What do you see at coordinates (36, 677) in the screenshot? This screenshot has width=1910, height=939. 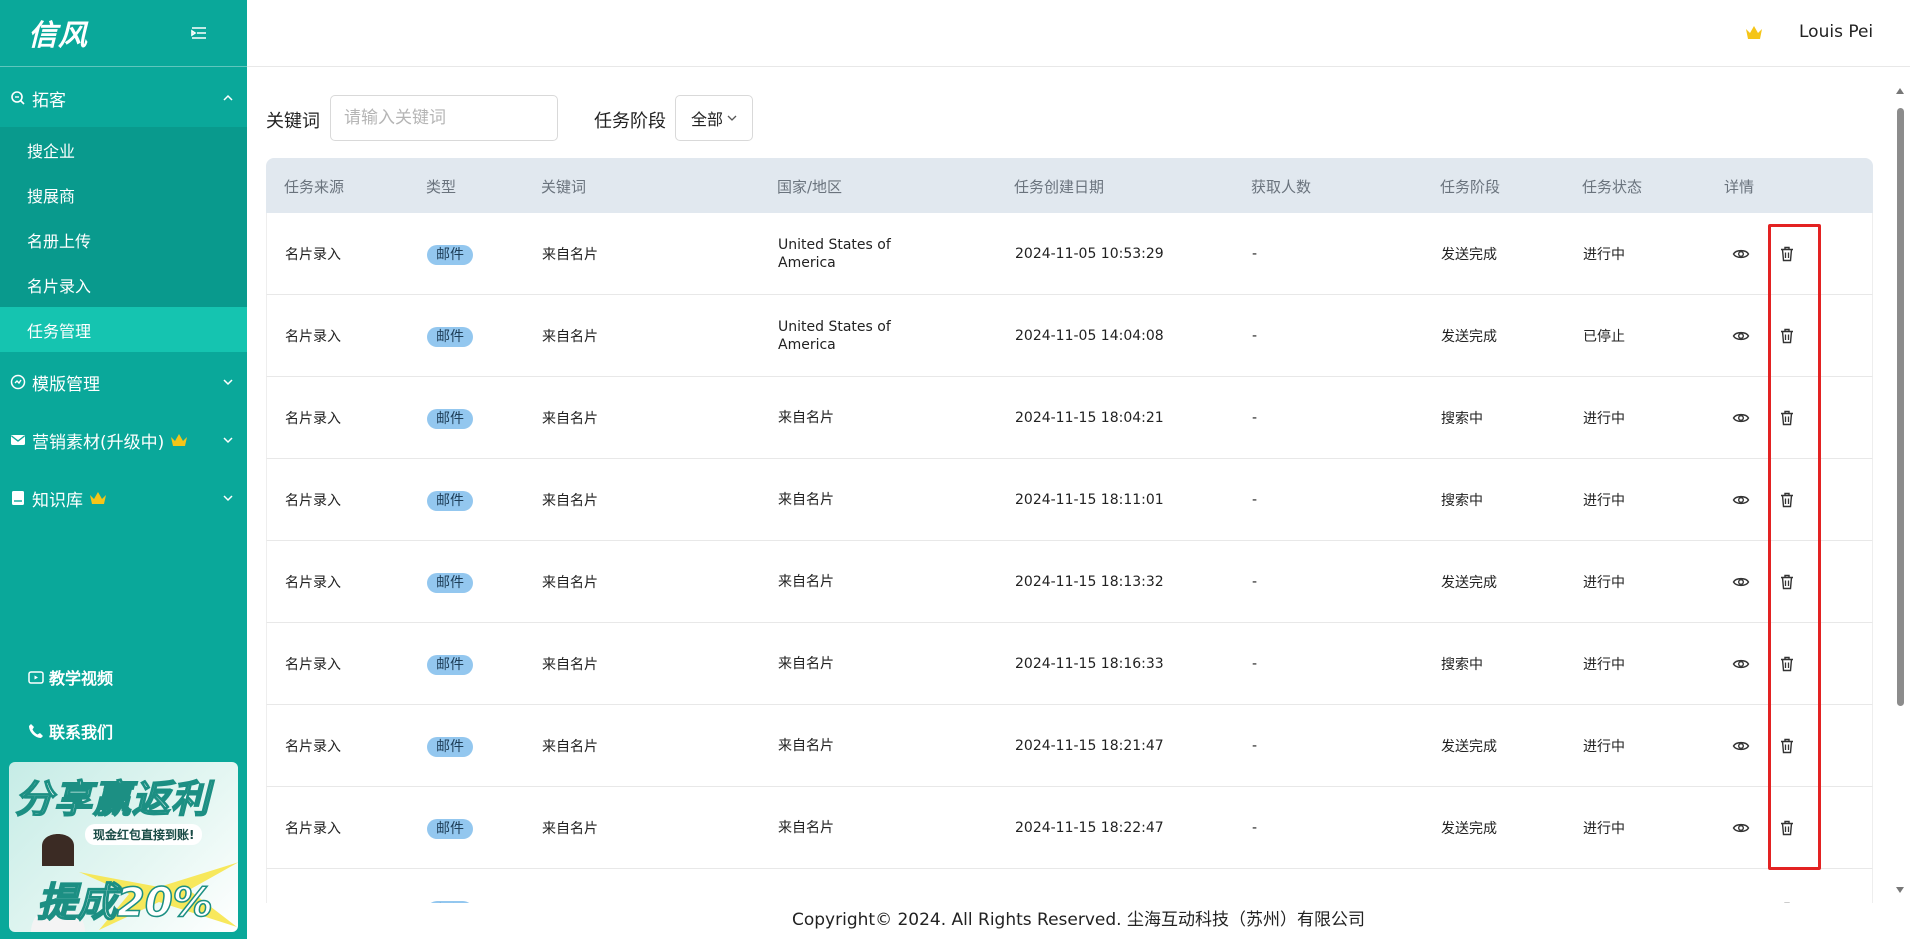 I see `video-icon` at bounding box center [36, 677].